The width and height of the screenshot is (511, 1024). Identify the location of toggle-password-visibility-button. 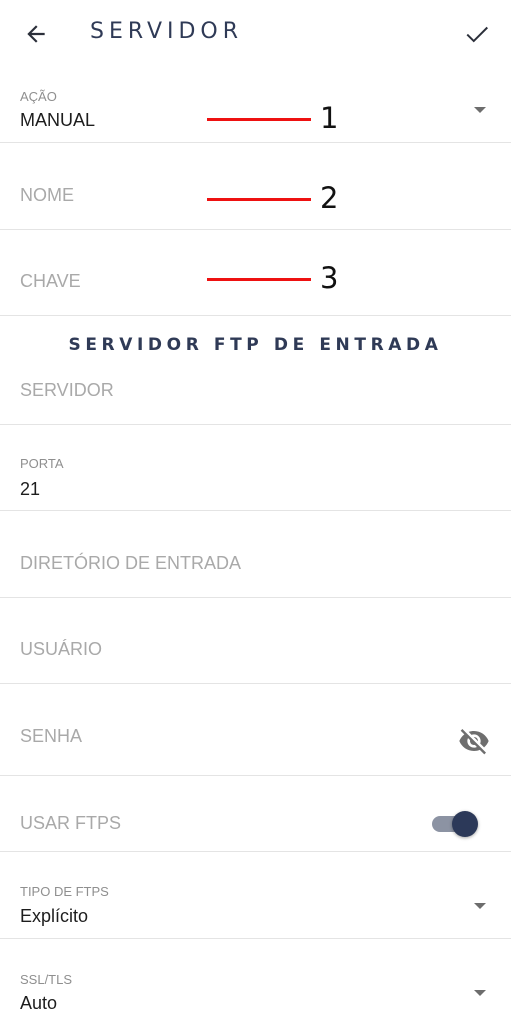
(474, 741).